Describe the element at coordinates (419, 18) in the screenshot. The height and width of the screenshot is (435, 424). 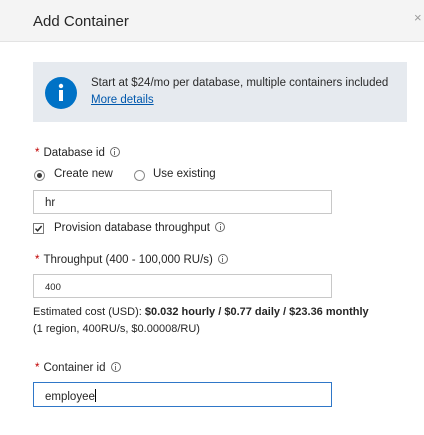
I see `close-icon: ×` at that location.